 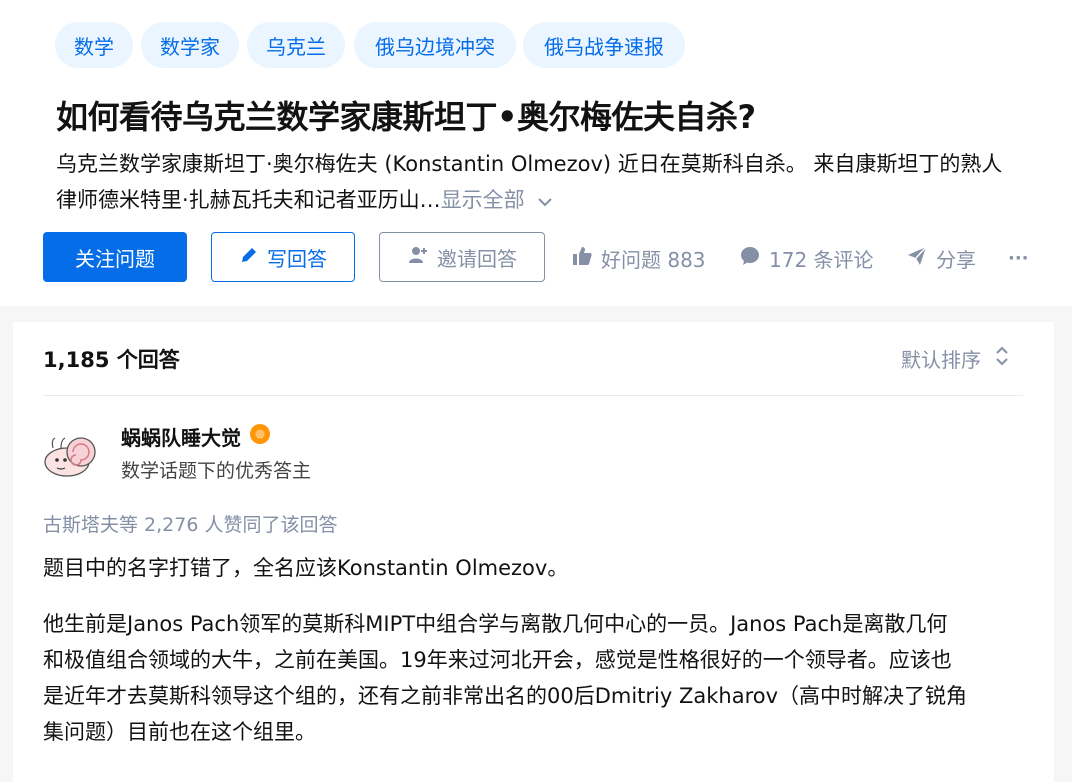 What do you see at coordinates (111, 360) in the screenshot?
I see `answers-count: 1,185 个回答` at bounding box center [111, 360].